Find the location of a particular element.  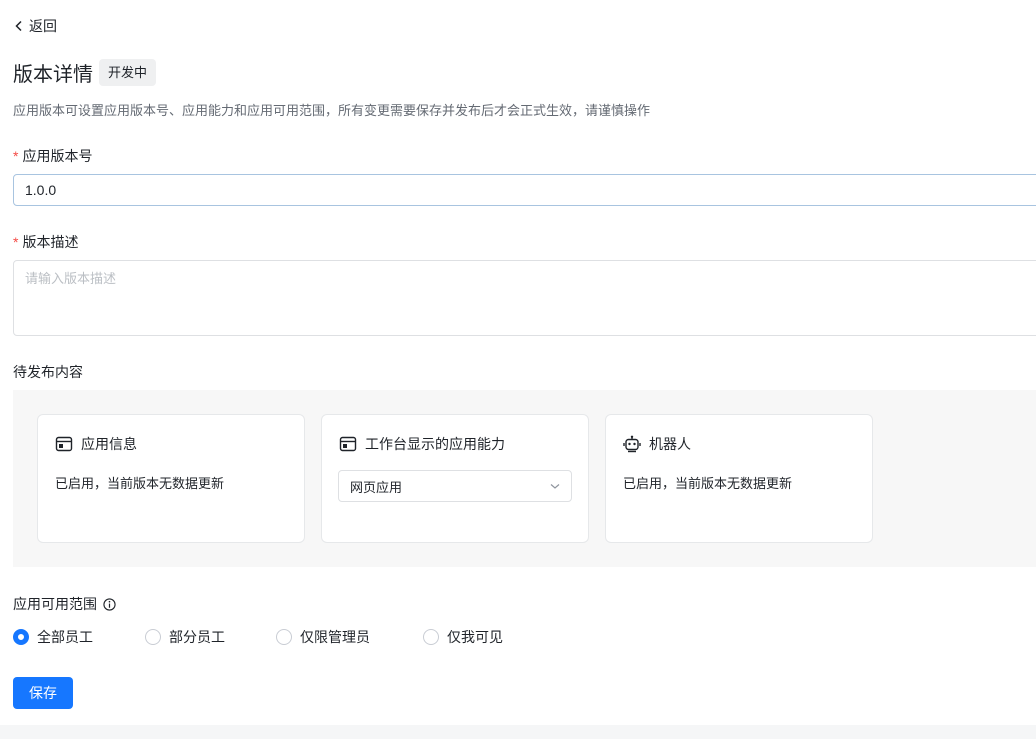

description-label-text: 版本描述 is located at coordinates (50, 242).